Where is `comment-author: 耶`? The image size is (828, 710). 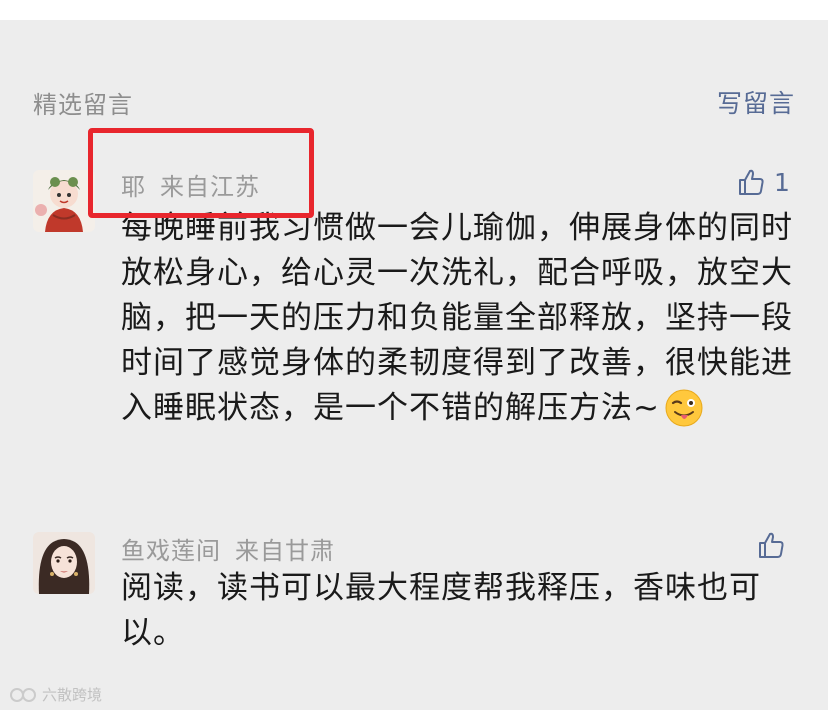
comment-author: 耶 is located at coordinates (133, 187).